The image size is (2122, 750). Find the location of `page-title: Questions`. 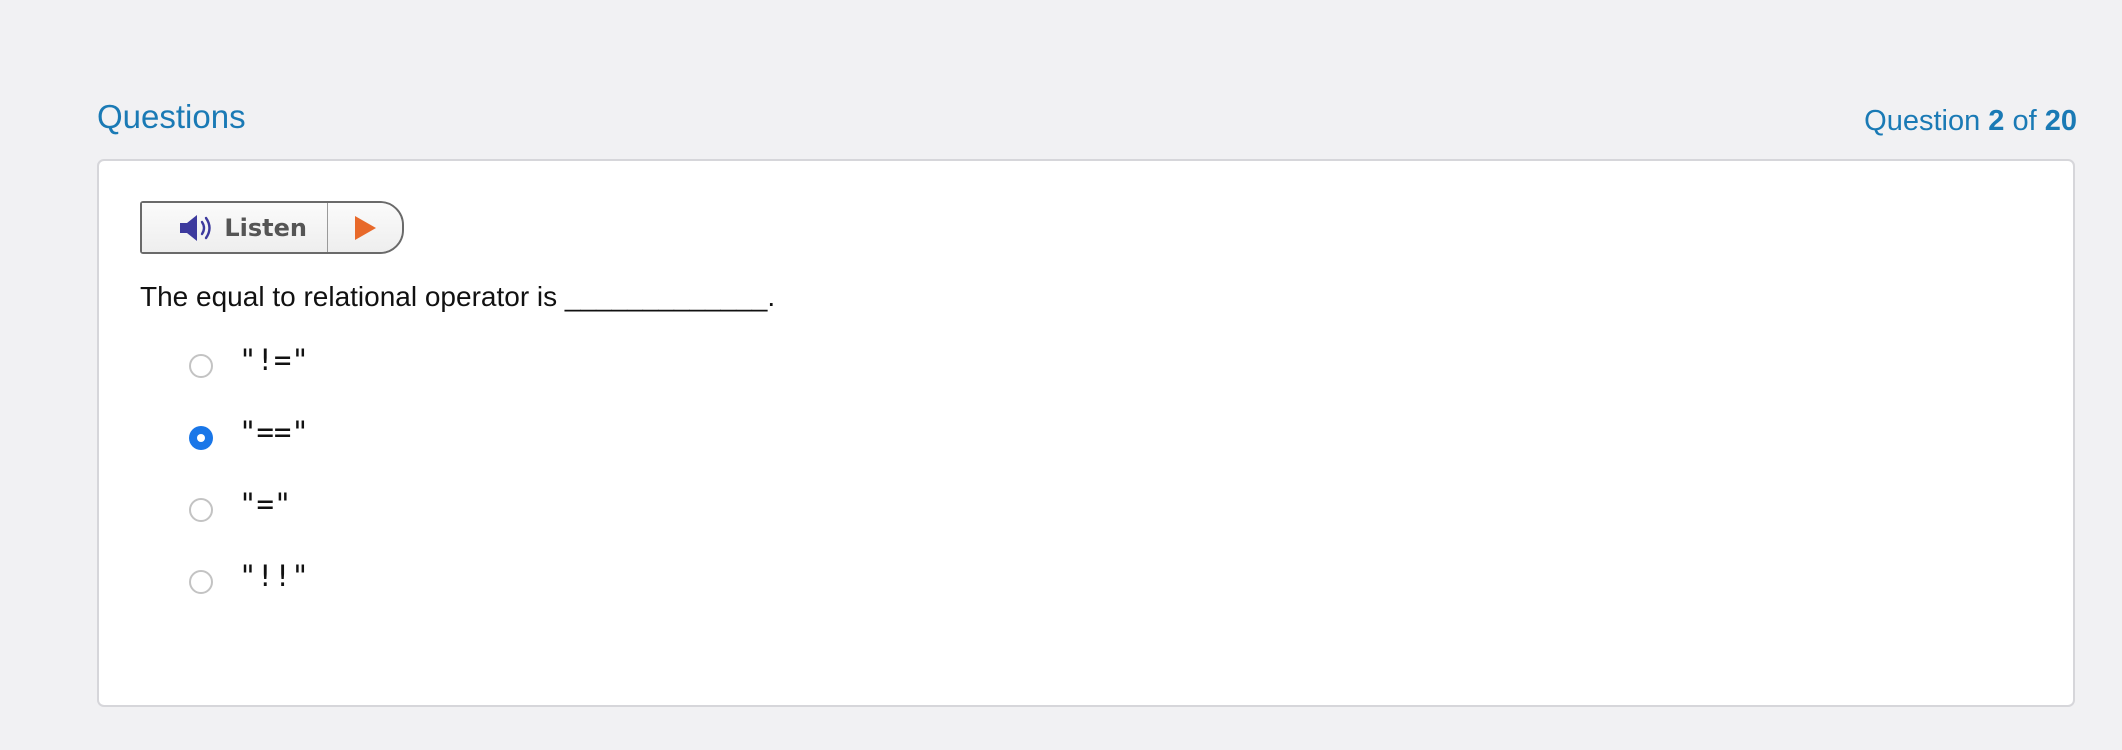

page-title: Questions is located at coordinates (171, 116).